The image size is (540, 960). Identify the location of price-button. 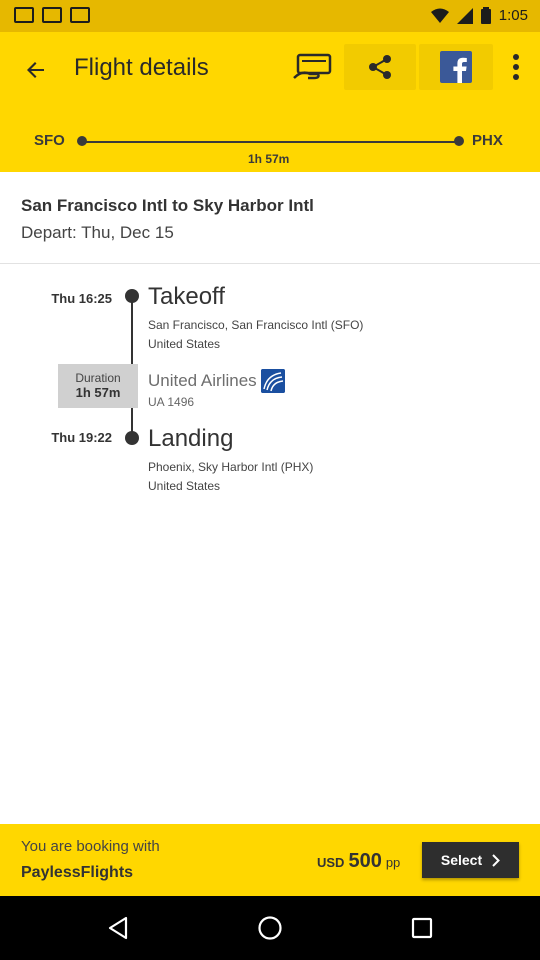
(313, 67).